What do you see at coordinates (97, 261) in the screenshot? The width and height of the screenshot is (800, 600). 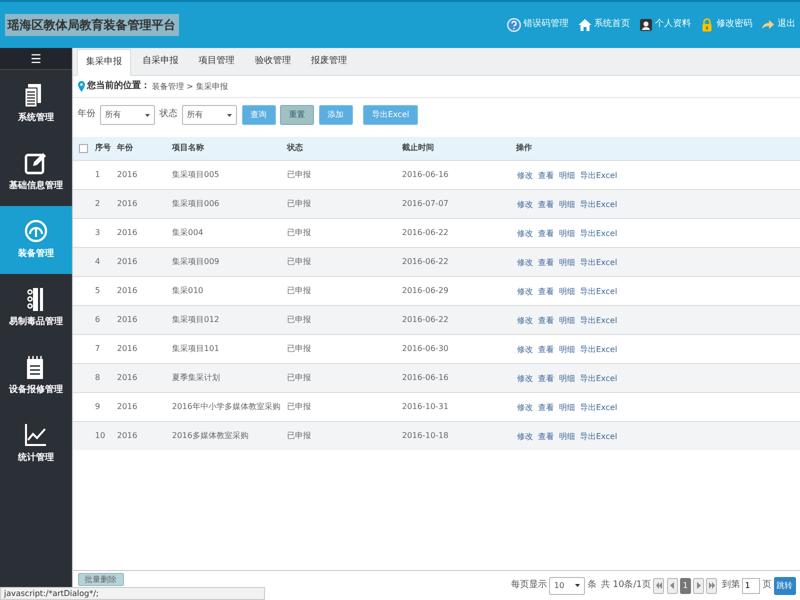 I see `table-cell: 4` at bounding box center [97, 261].